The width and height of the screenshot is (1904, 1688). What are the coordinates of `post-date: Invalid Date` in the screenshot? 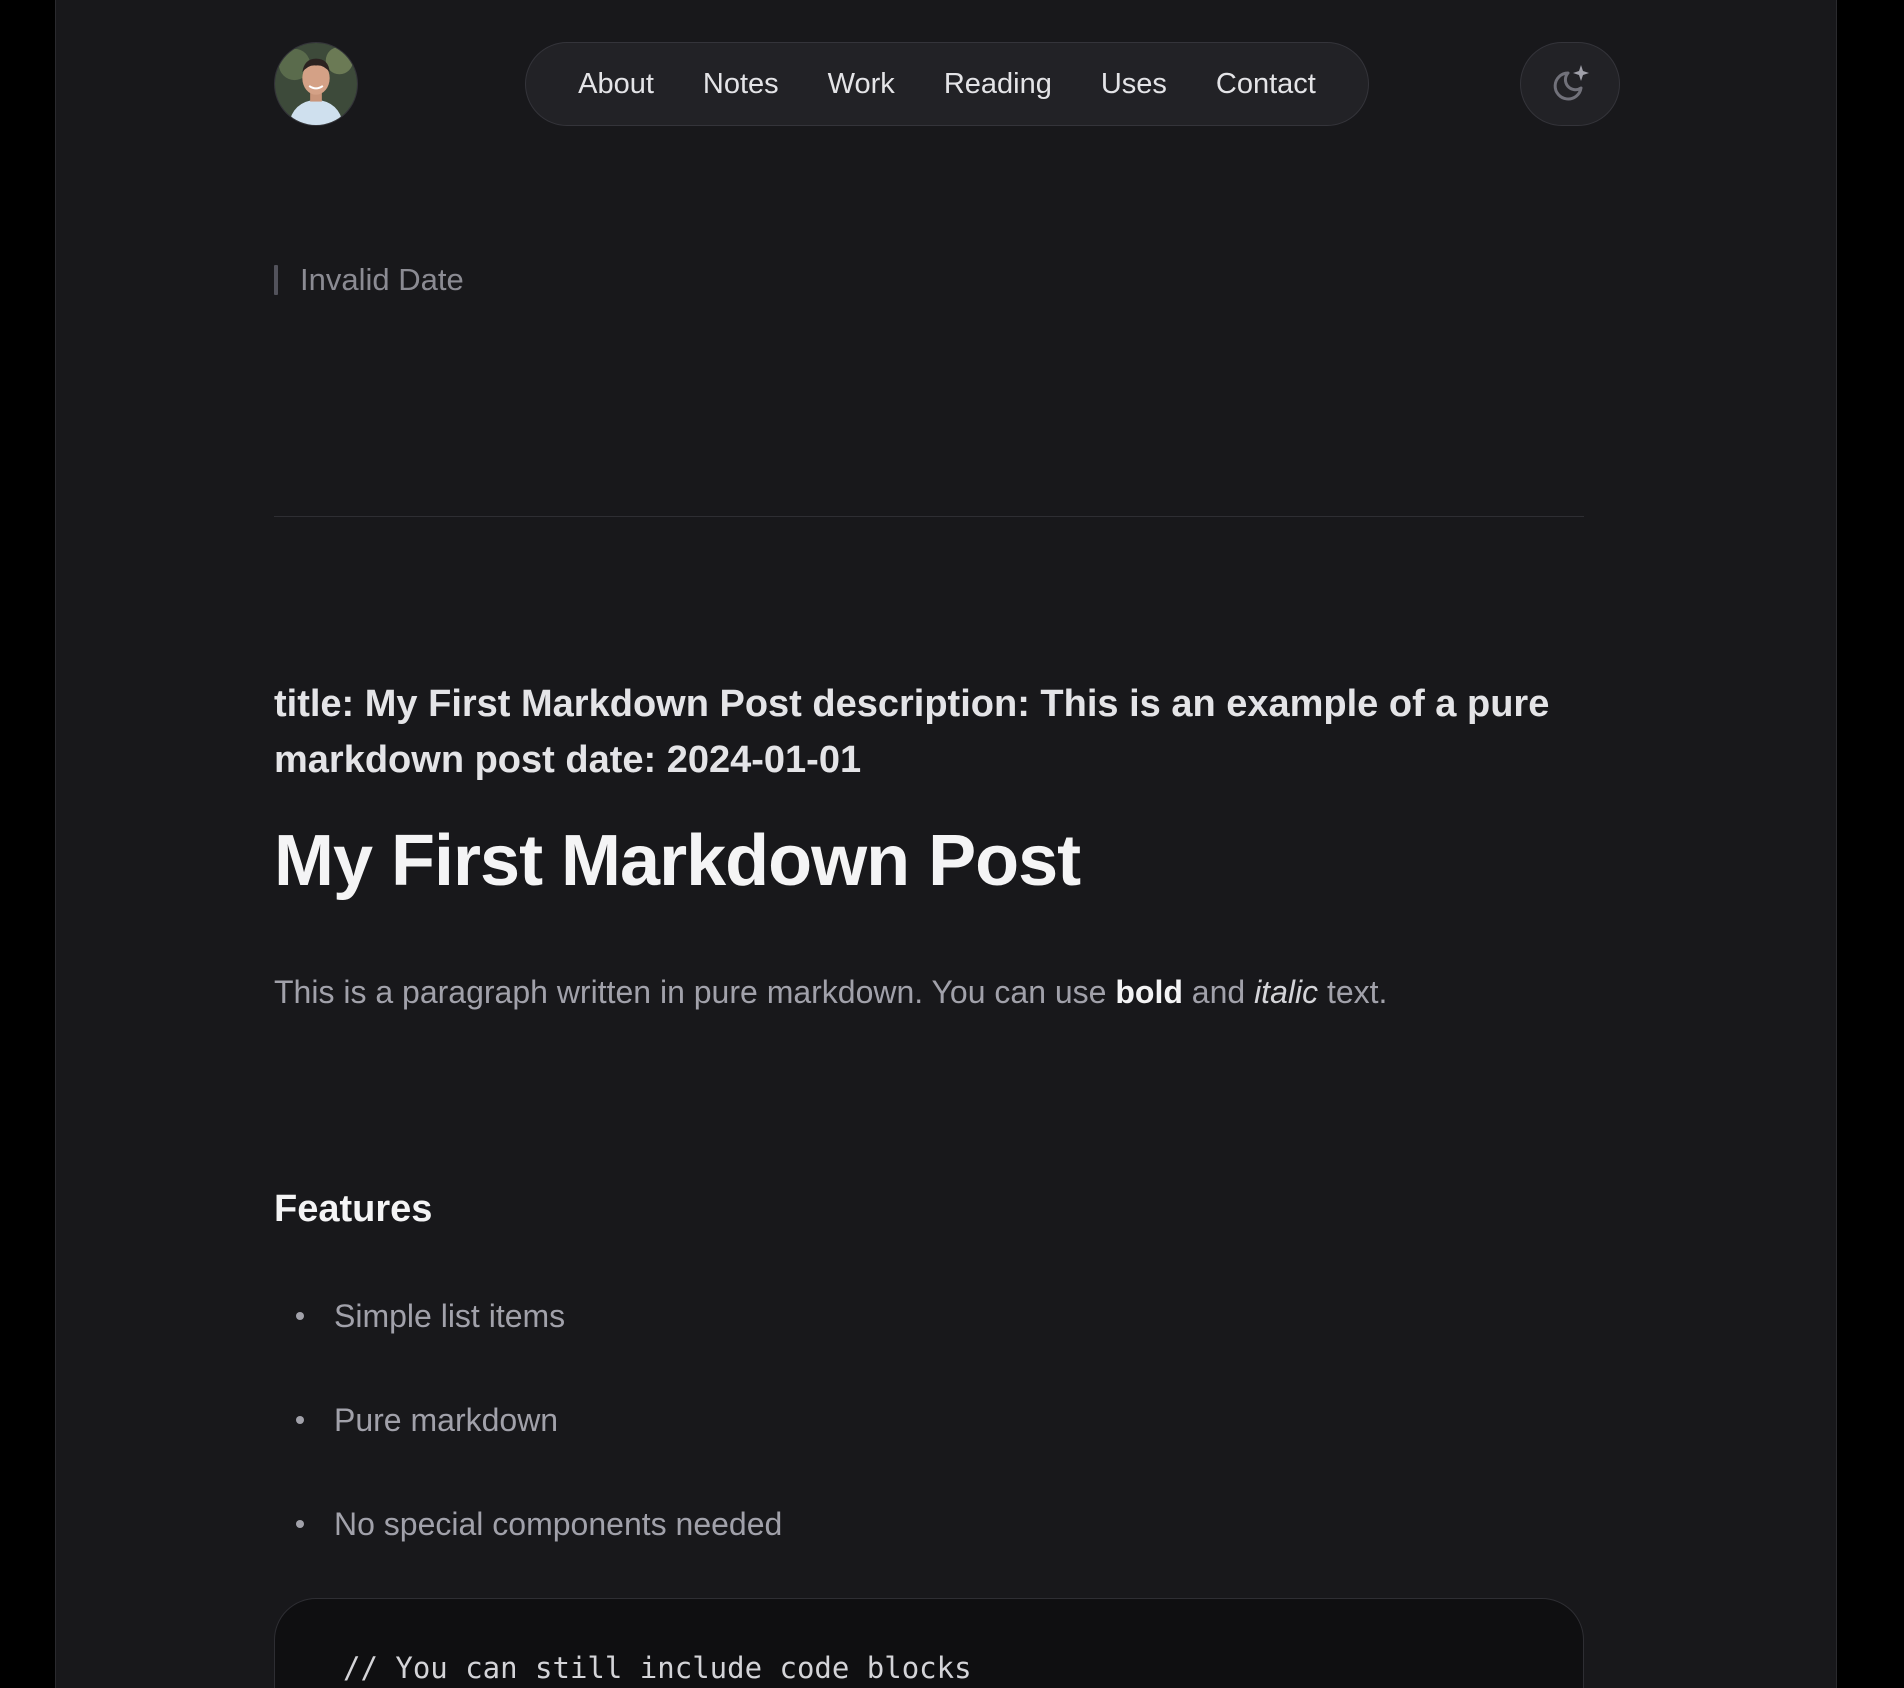 It's located at (369, 280).